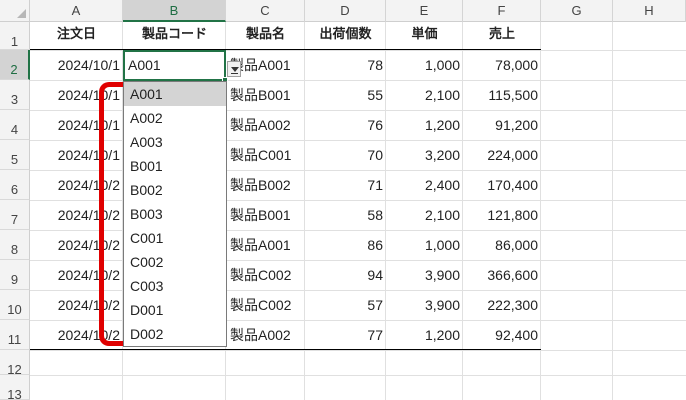 This screenshot has height=400, width=686. What do you see at coordinates (15, 36) in the screenshot?
I see `row-header-1: 1` at bounding box center [15, 36].